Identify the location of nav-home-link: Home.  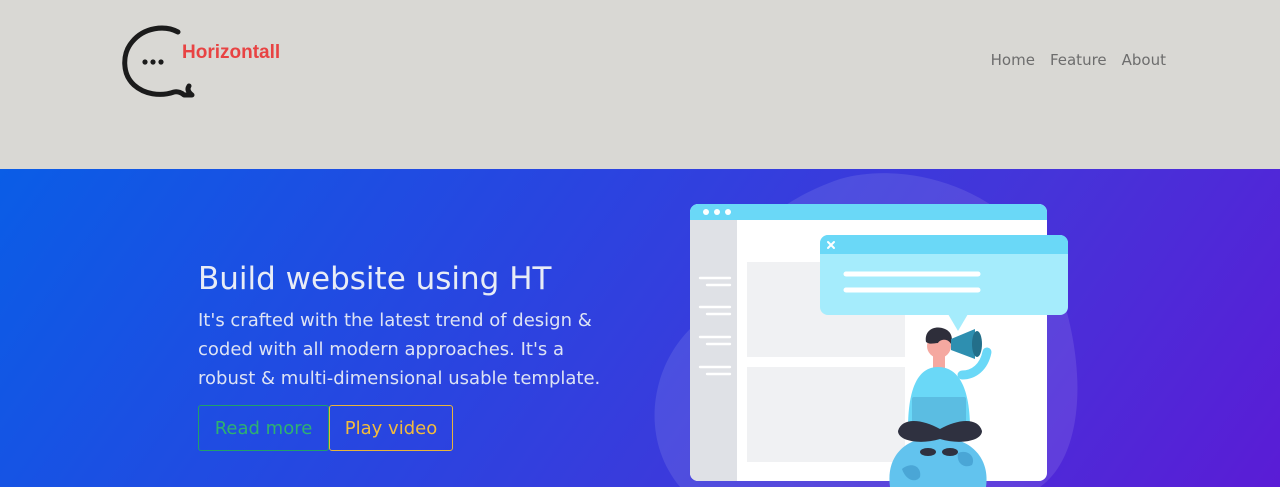
(1013, 60).